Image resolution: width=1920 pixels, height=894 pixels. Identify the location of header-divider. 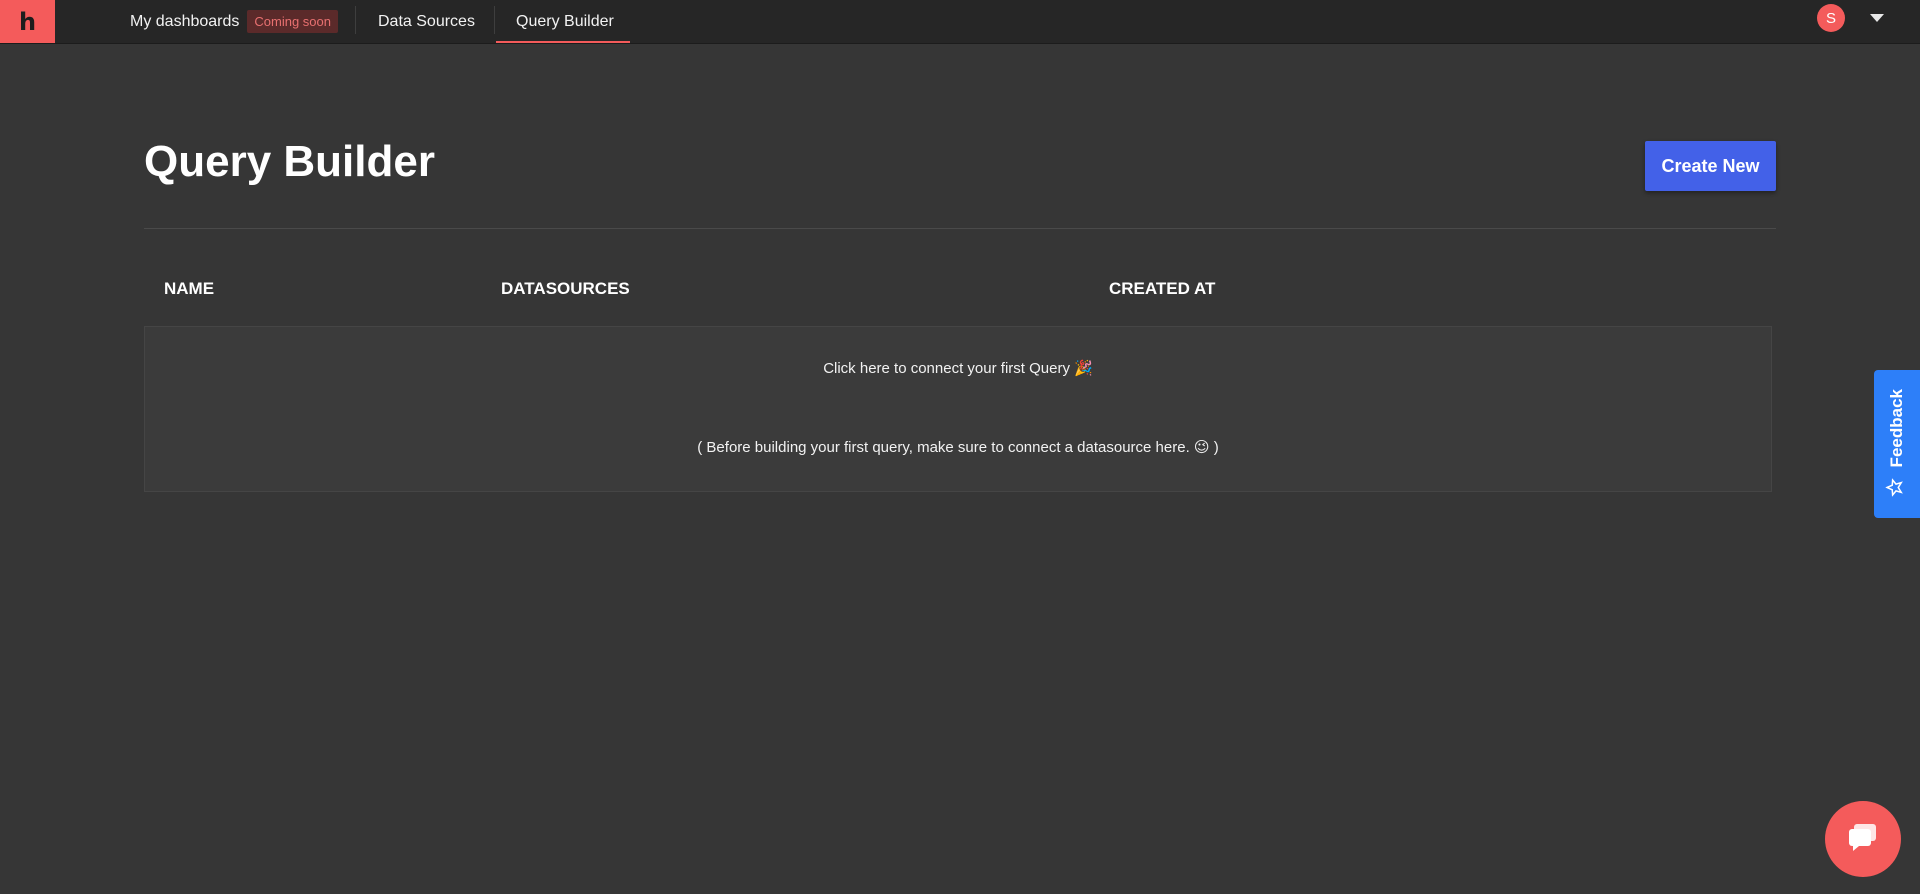
(960, 228).